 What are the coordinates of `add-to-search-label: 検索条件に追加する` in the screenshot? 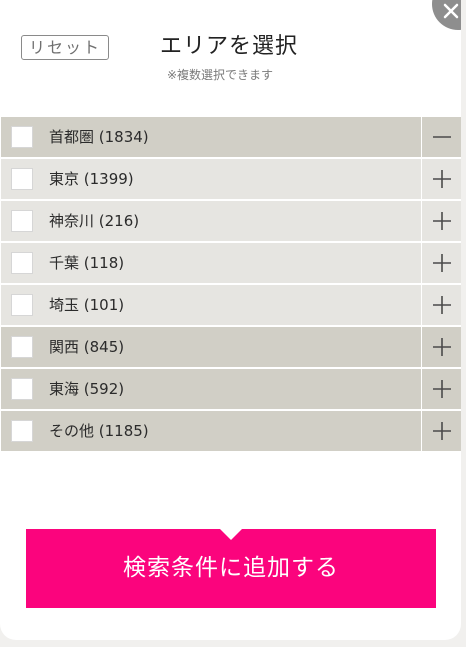 It's located at (231, 568).